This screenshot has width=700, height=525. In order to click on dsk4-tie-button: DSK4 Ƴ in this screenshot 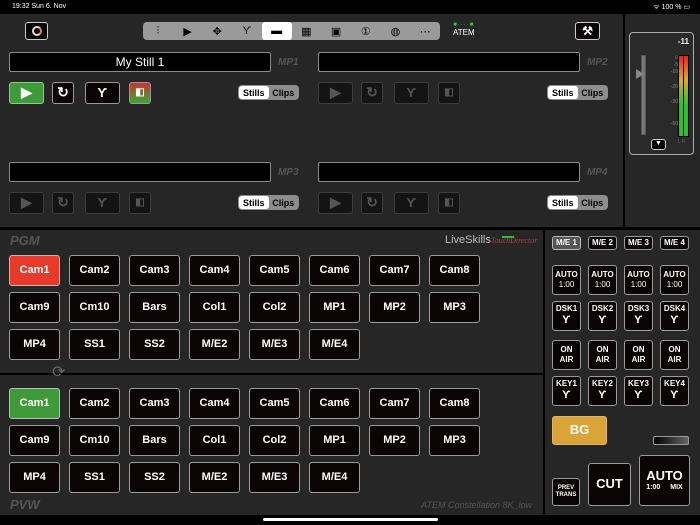, I will do `click(674, 316)`.